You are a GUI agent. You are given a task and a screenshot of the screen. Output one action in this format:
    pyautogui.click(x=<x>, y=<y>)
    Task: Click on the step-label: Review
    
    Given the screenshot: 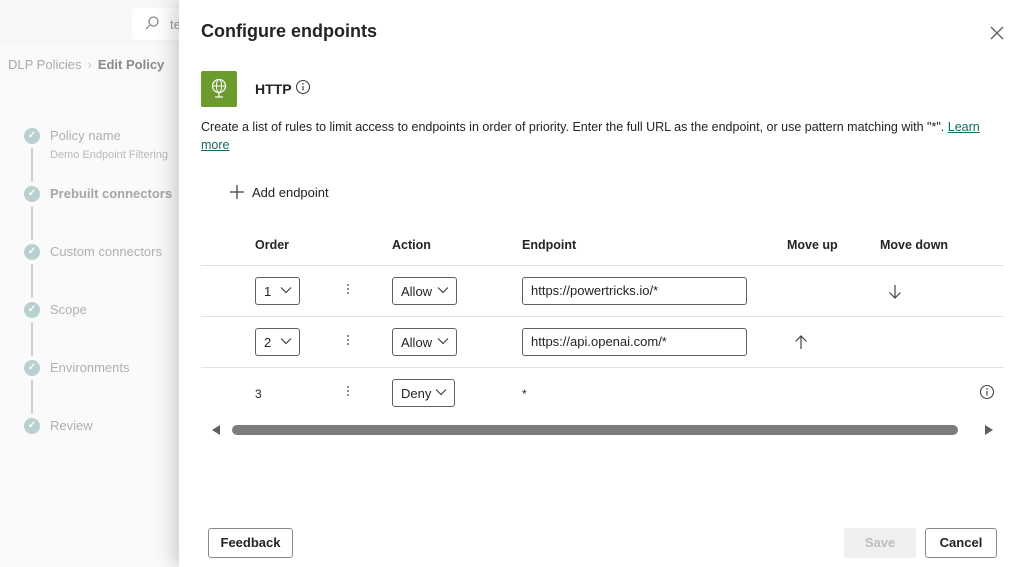 What is the action you would take?
    pyautogui.click(x=71, y=425)
    